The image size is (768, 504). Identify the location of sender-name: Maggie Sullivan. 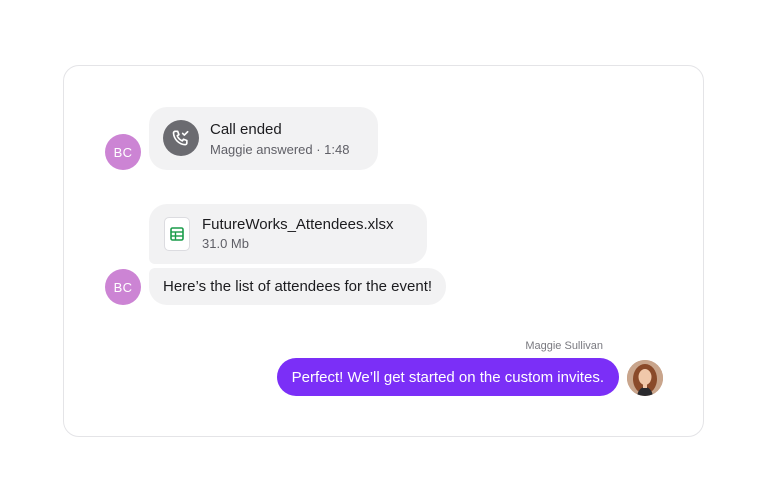
(564, 346).